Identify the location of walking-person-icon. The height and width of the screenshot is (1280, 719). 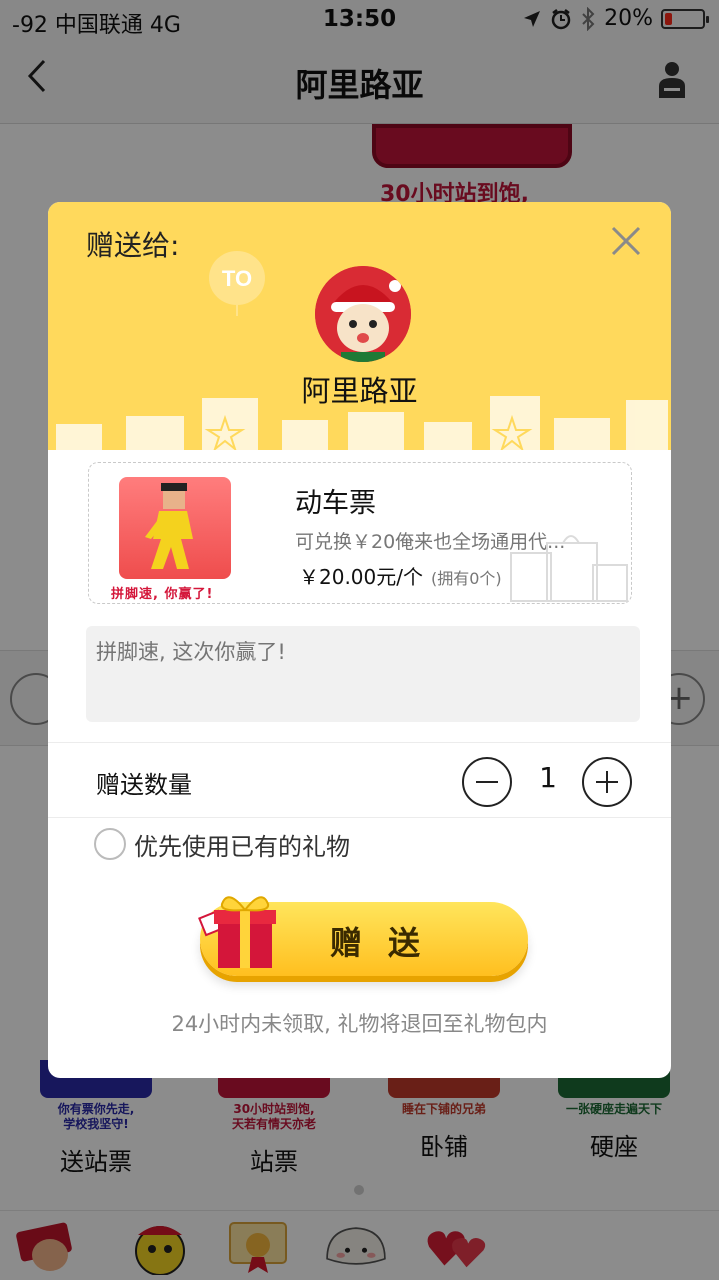
(169, 526).